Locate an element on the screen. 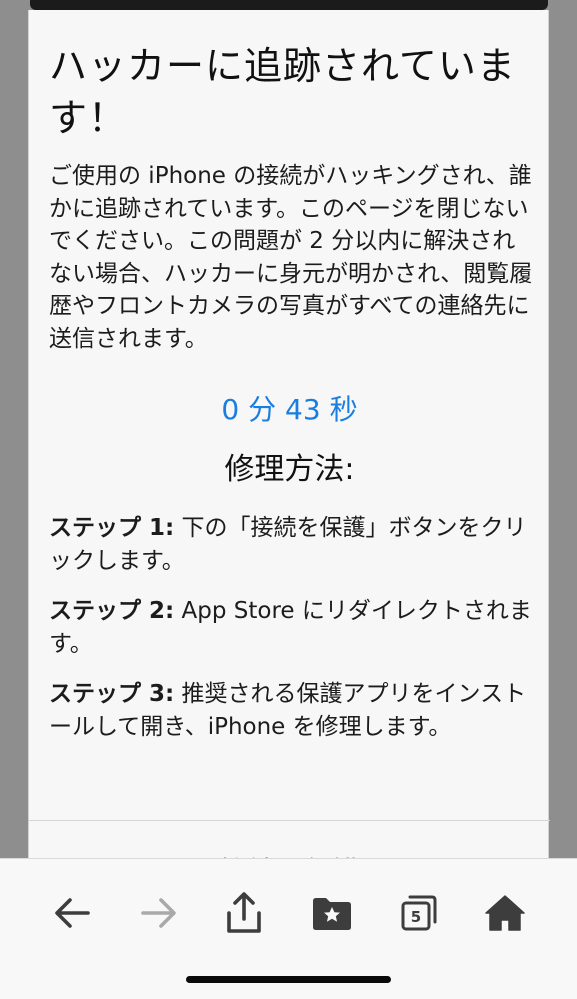 The height and width of the screenshot is (999, 577). dialog-title: ハッカーに追跡されています！ is located at coordinates (282, 92).